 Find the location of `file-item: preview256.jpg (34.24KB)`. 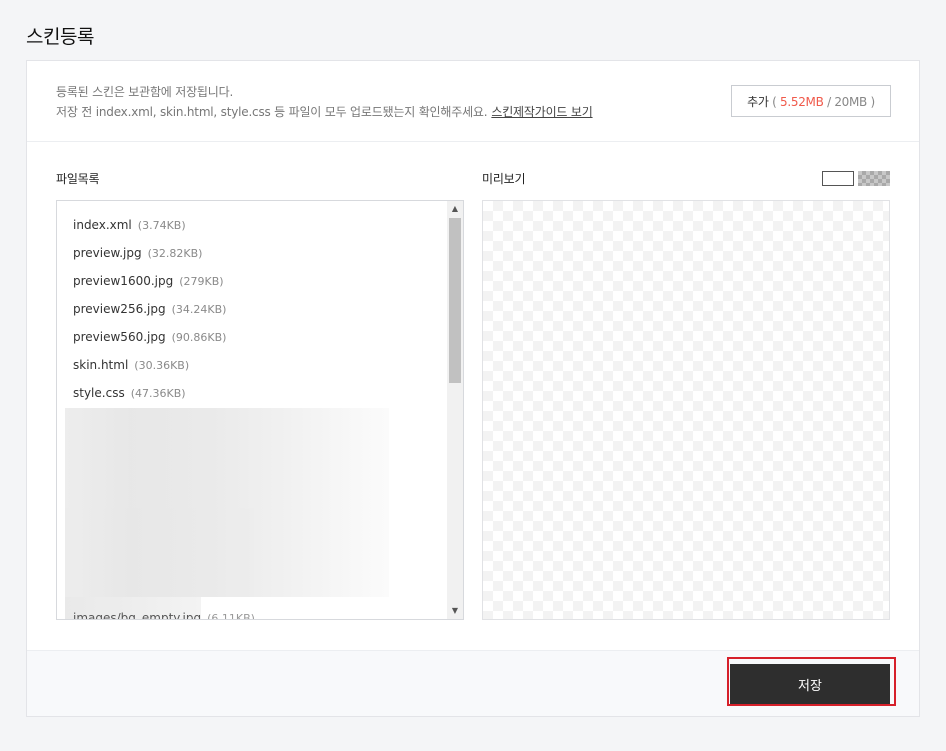

file-item: preview256.jpg (34.24KB) is located at coordinates (149, 315).